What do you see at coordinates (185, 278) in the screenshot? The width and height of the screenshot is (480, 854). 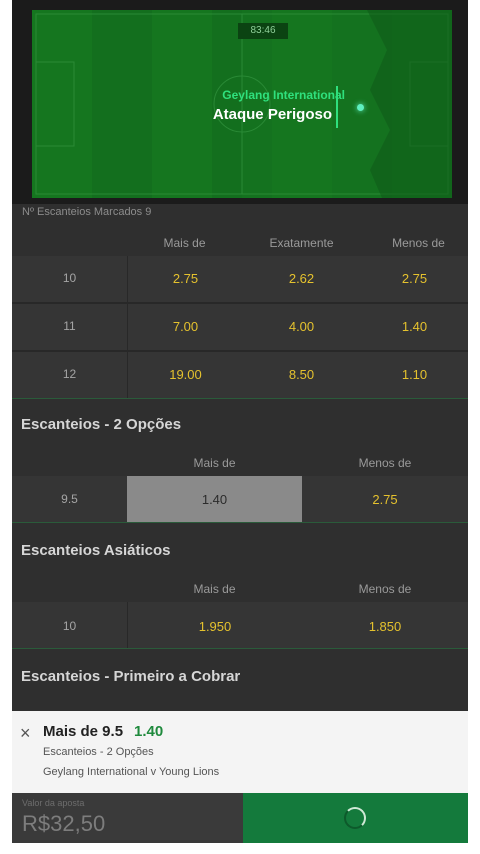 I see `odd-button-over: 2.75` at bounding box center [185, 278].